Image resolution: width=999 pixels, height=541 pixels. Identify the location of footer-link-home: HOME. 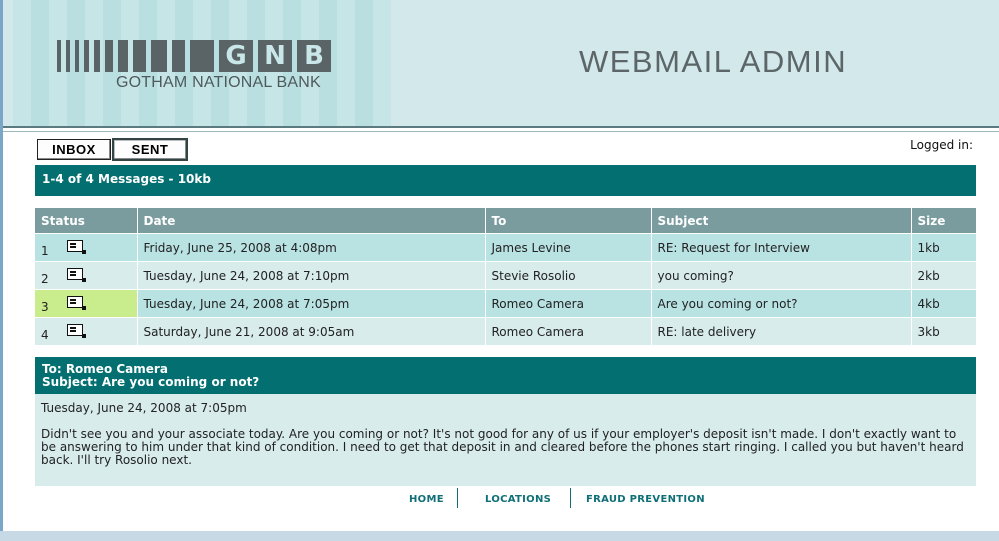
(426, 499).